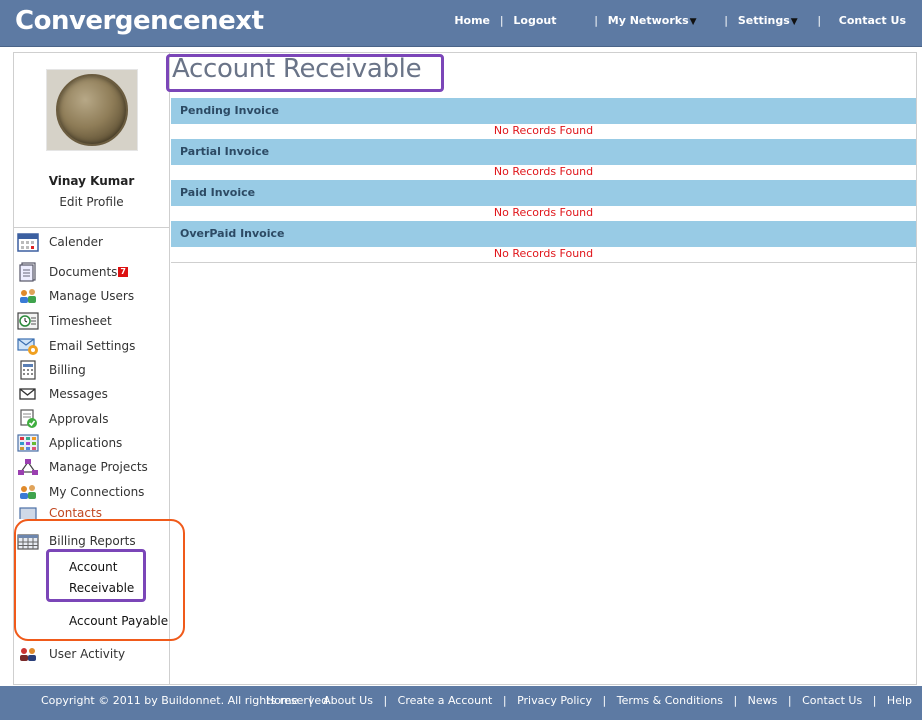 The height and width of the screenshot is (720, 922). What do you see at coordinates (648, 20) in the screenshot?
I see `nav-my-networks-label: My Networks` at bounding box center [648, 20].